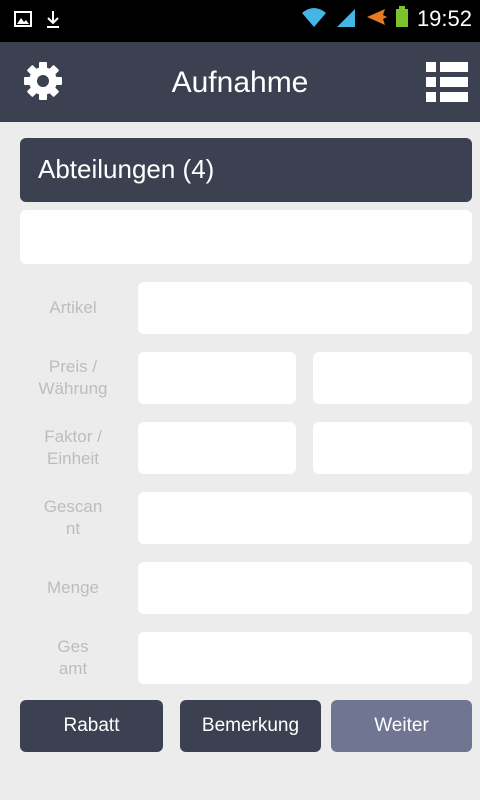 The image size is (480, 800). I want to click on waehrung-input, so click(392, 378).